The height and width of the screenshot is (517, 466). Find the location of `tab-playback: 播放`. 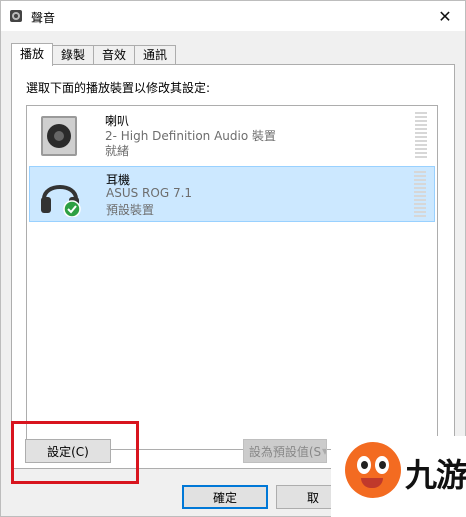

tab-playback: 播放 is located at coordinates (32, 54).